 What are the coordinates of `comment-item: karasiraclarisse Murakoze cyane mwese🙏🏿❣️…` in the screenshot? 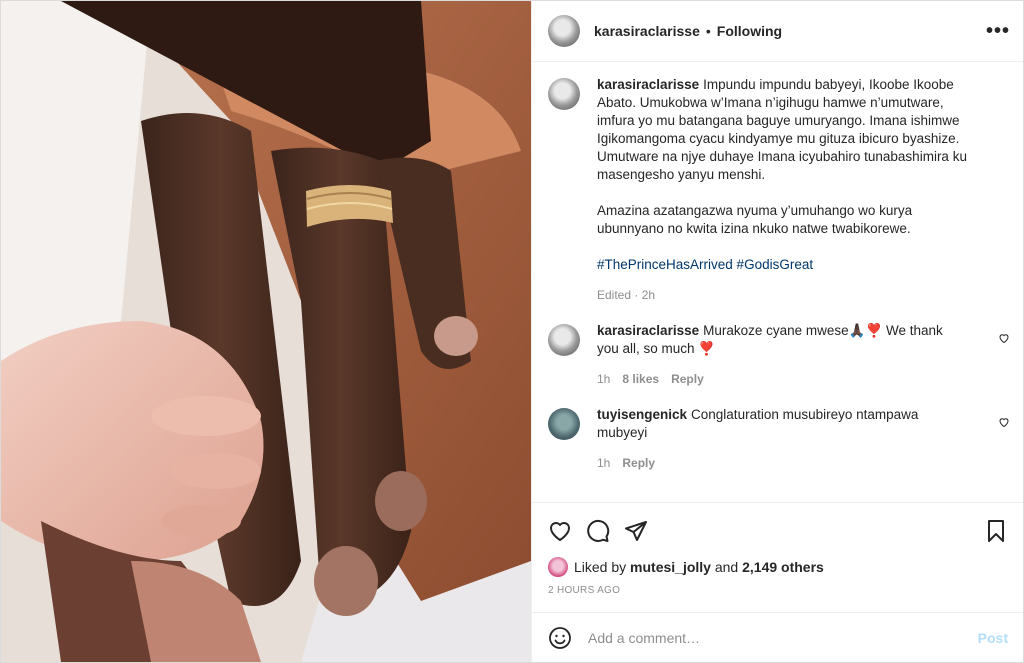 It's located at (777, 346).